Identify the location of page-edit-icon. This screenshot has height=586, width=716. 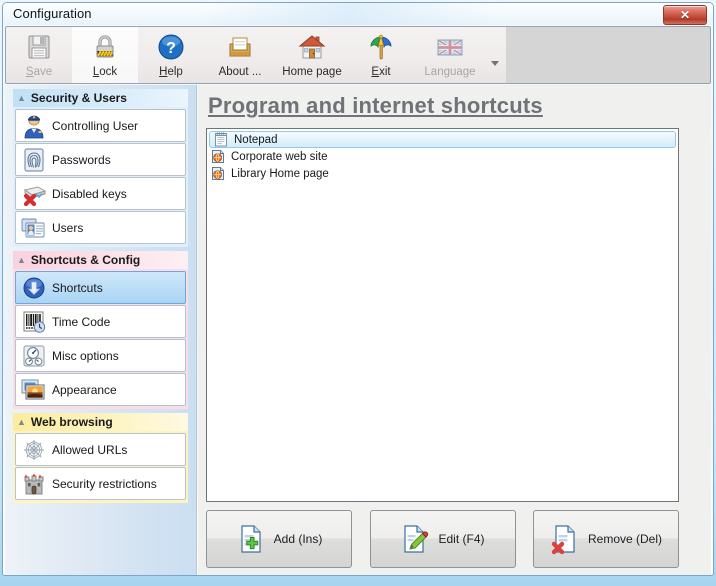
(415, 539).